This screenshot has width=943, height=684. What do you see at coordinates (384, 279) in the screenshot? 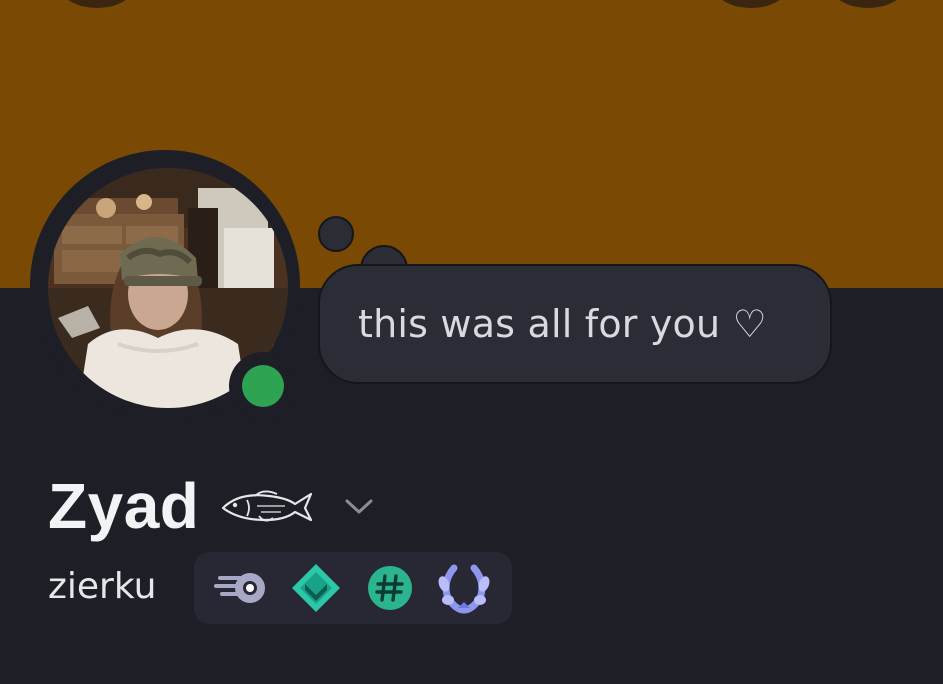
I see `bubble-joint` at bounding box center [384, 279].